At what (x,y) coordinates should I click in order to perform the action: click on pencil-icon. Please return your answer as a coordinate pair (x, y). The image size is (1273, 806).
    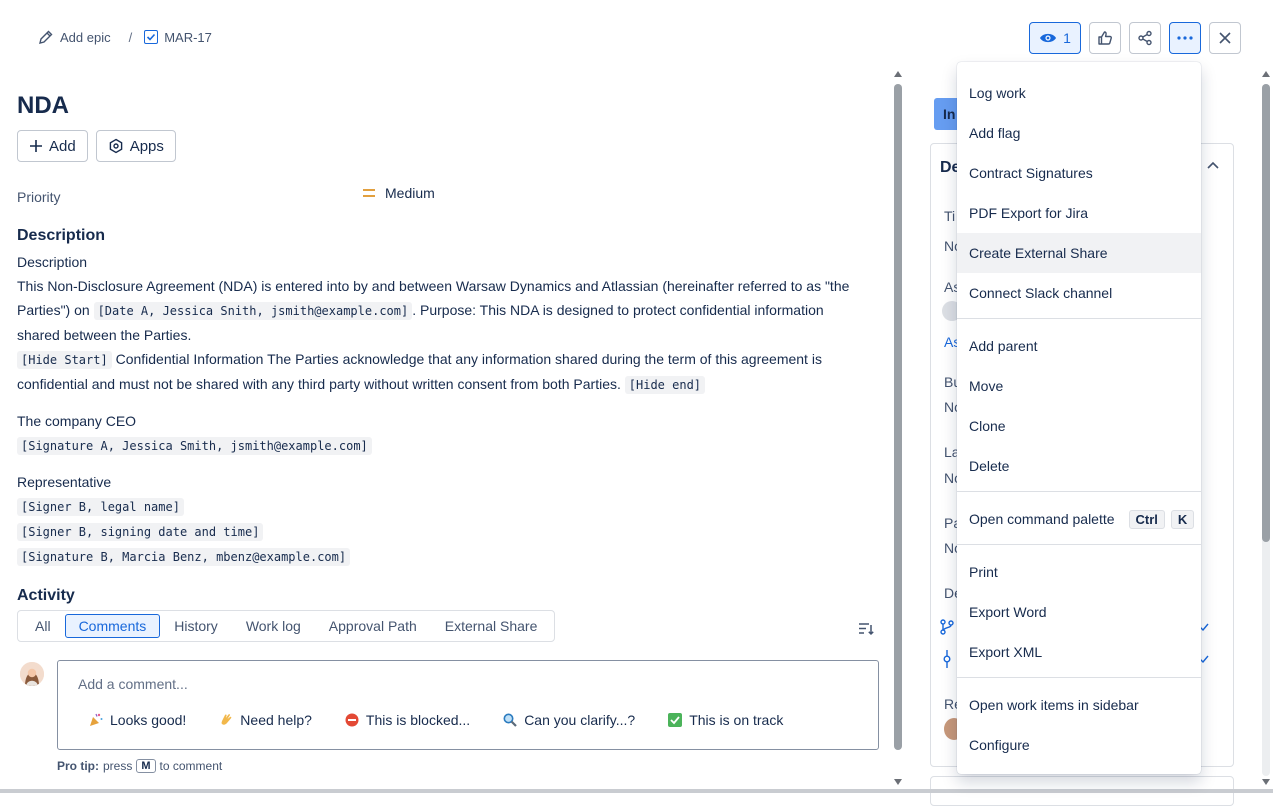
    Looking at the image, I should click on (46, 37).